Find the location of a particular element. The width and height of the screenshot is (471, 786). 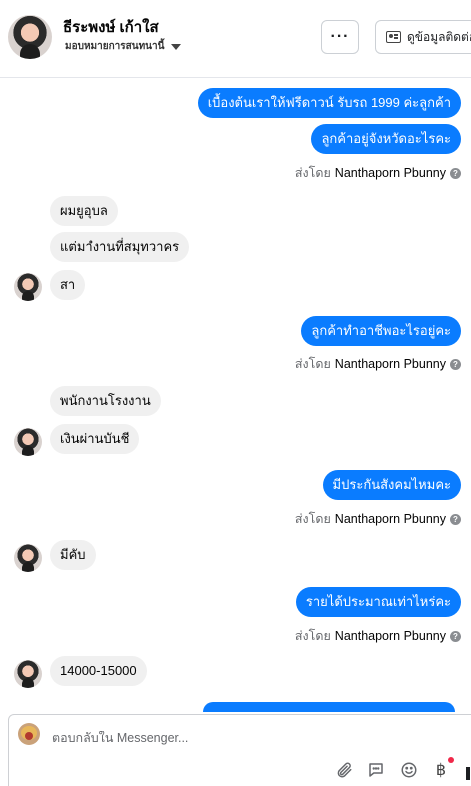

contact-card-icon is located at coordinates (393, 37).